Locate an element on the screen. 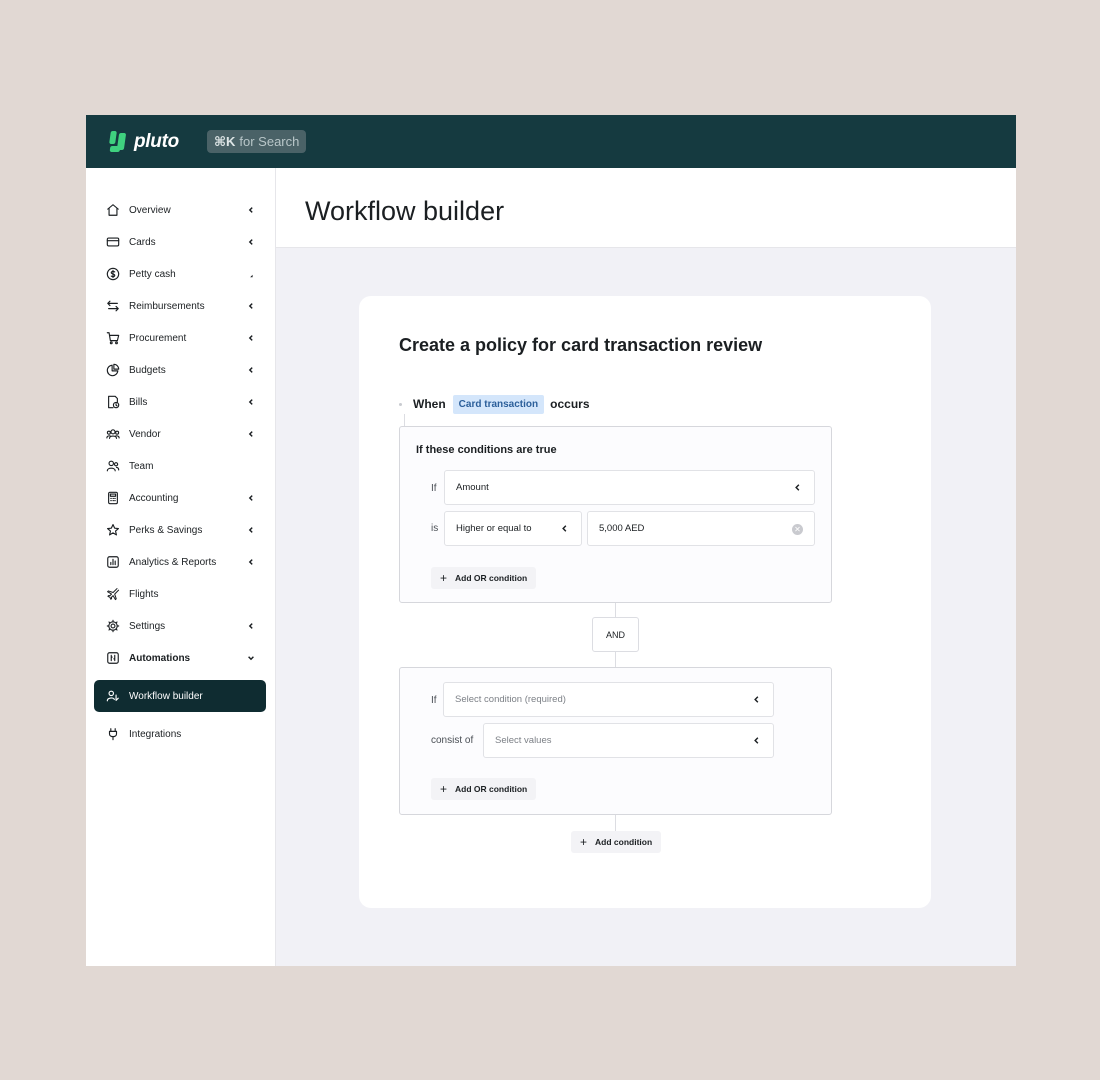  sidebar-item-procurement: Procurement is located at coordinates (180, 338).